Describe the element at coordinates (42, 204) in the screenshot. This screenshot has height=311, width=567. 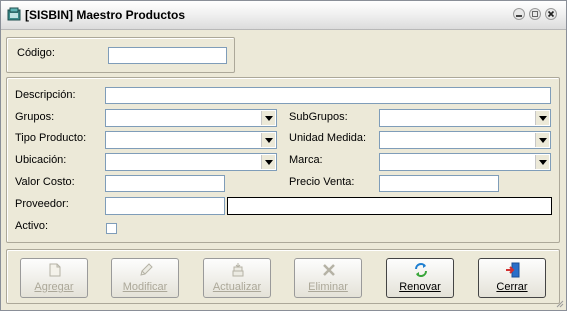
I see `proveedor-label: Proveedor:` at that location.